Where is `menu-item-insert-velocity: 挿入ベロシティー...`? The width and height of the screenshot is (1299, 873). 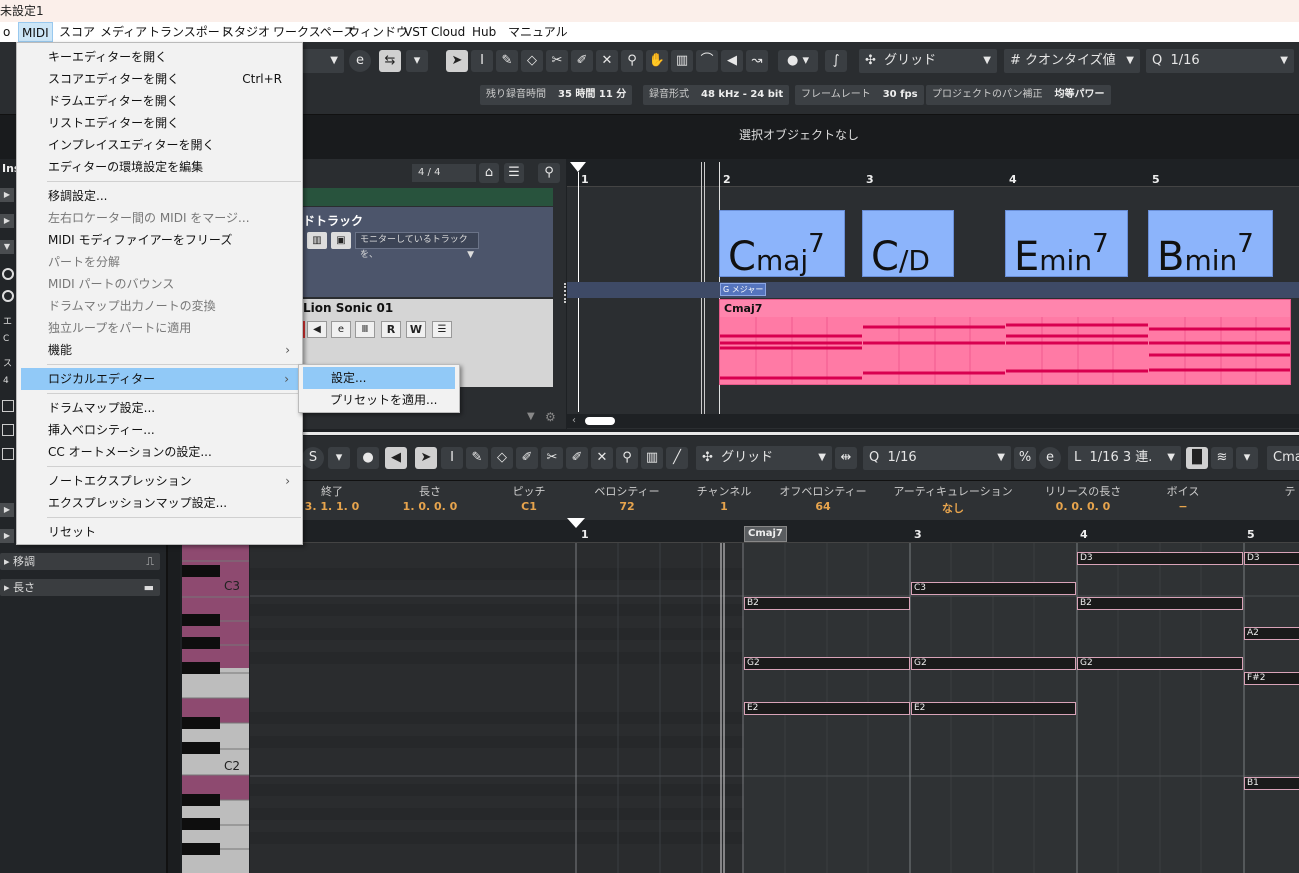 menu-item-insert-velocity: 挿入ベロシティー... is located at coordinates (159, 430).